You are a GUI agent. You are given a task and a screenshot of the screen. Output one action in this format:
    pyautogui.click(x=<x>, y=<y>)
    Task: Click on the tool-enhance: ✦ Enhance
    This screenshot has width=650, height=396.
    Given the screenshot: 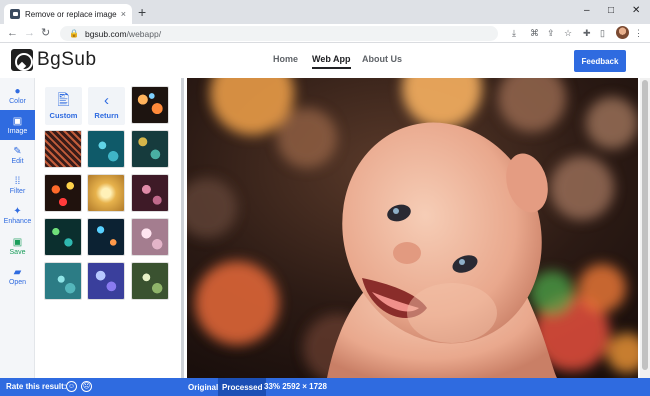 What is the action you would take?
    pyautogui.click(x=17, y=215)
    